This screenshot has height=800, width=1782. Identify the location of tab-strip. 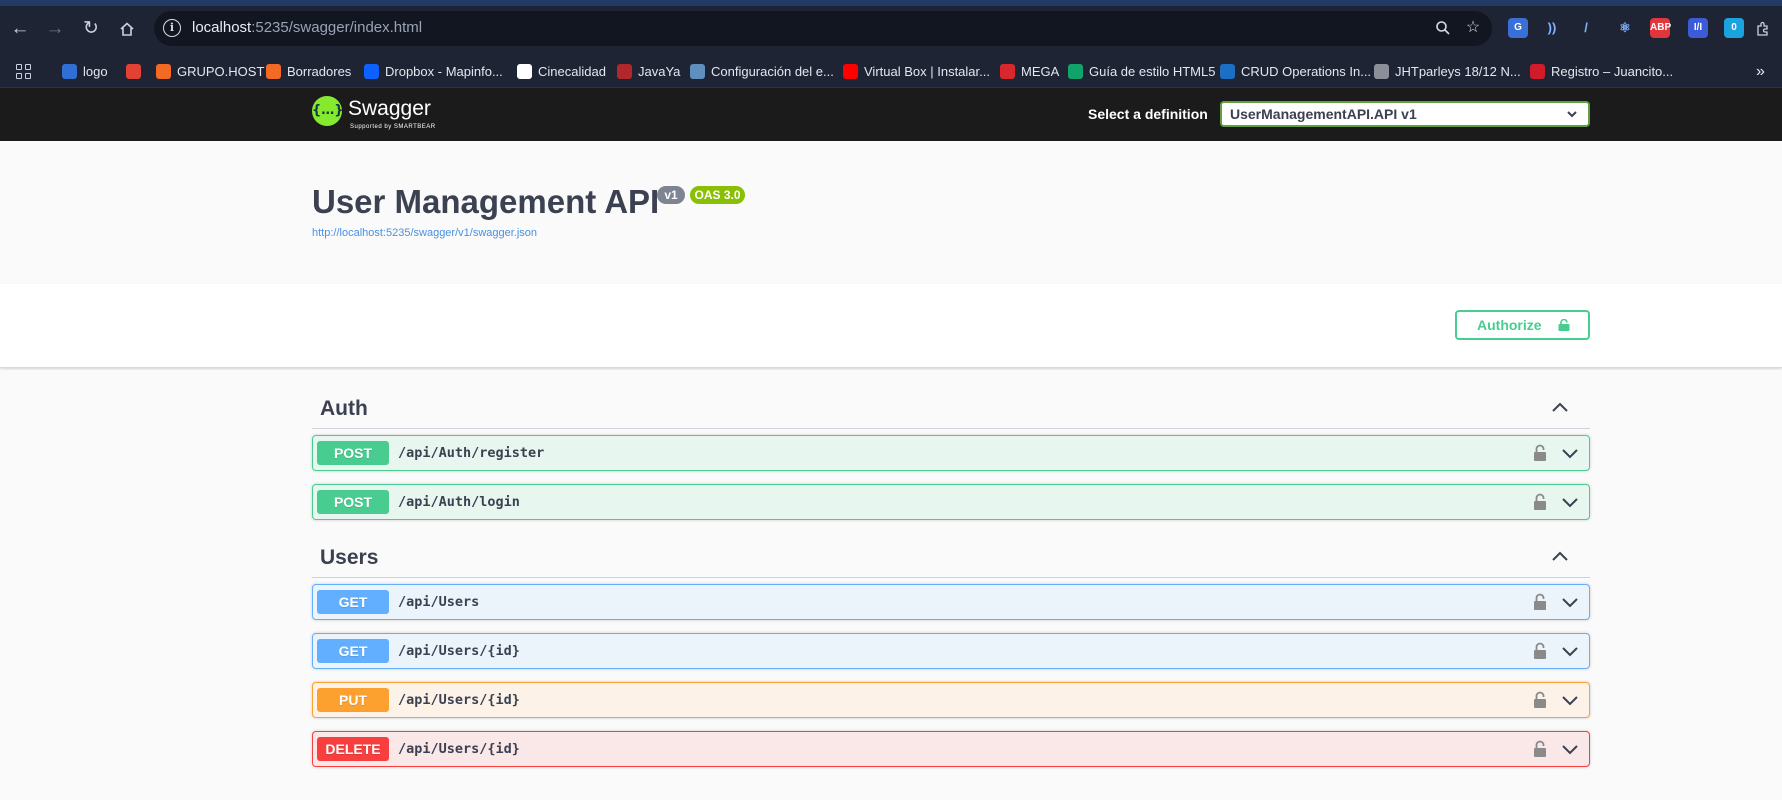
(891, 3).